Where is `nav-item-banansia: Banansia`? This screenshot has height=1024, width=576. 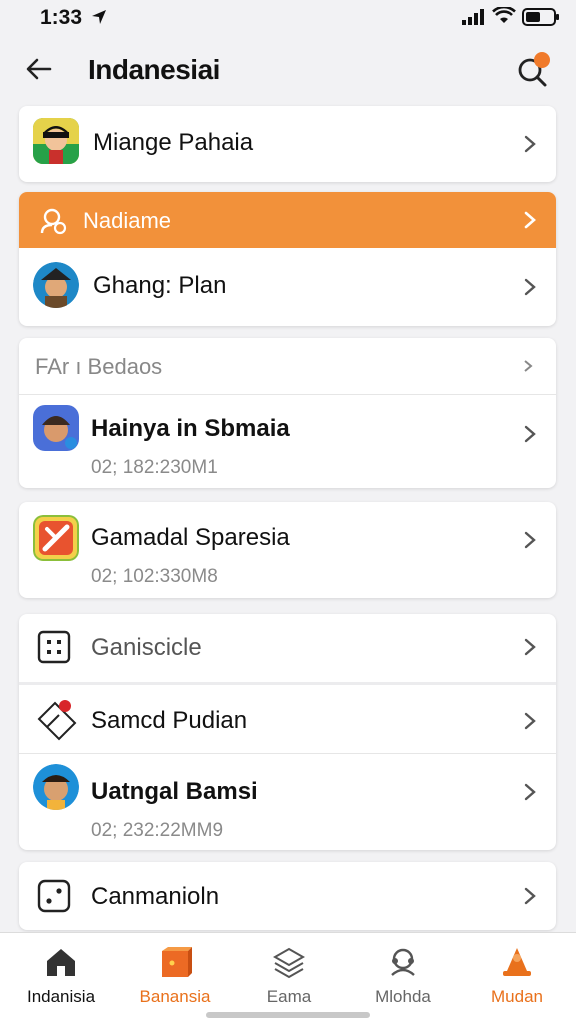 nav-item-banansia: Banansia is located at coordinates (175, 973).